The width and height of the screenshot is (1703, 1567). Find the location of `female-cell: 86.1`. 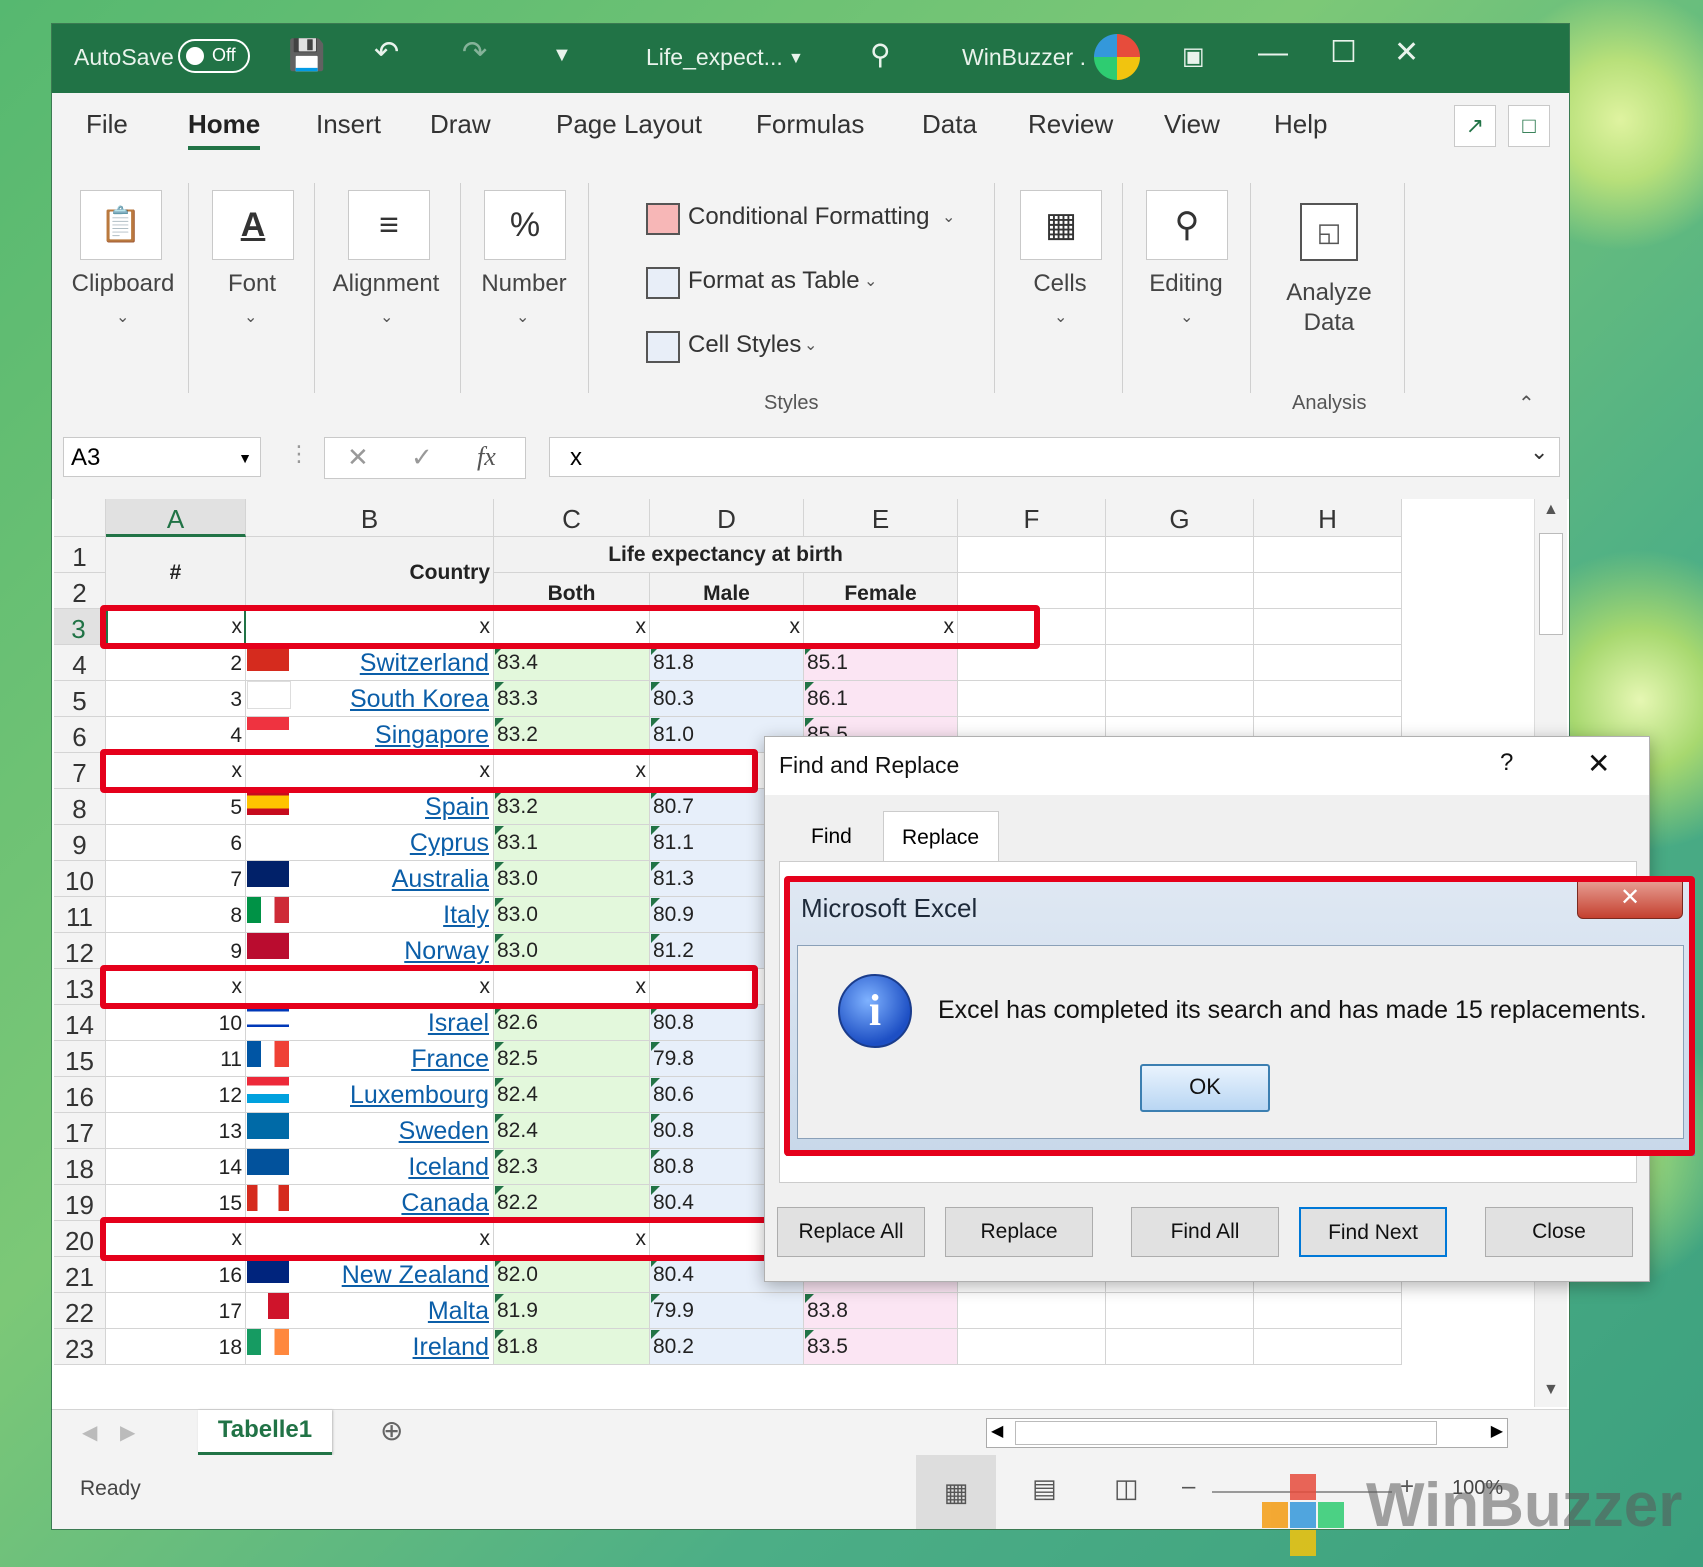

female-cell: 86.1 is located at coordinates (881, 699).